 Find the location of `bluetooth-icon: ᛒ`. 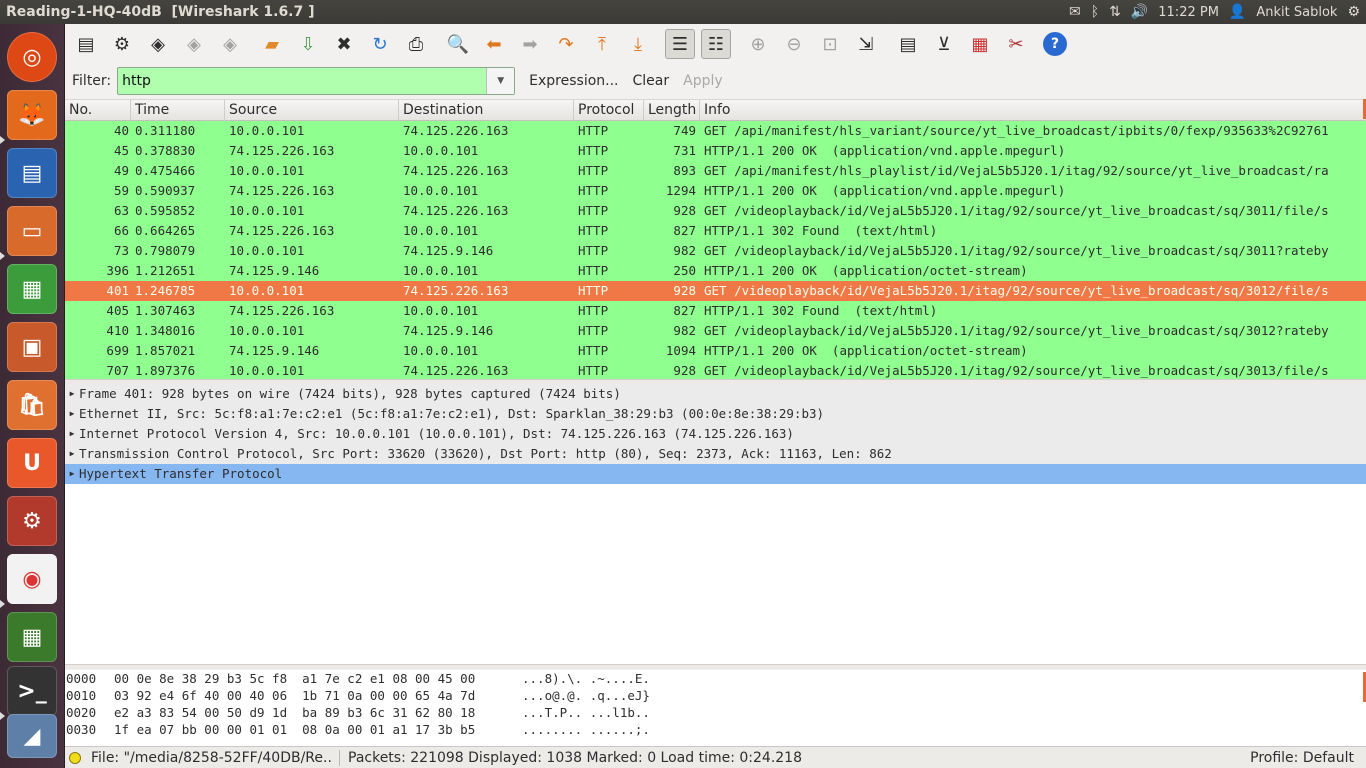

bluetooth-icon: ᛒ is located at coordinates (1095, 12).